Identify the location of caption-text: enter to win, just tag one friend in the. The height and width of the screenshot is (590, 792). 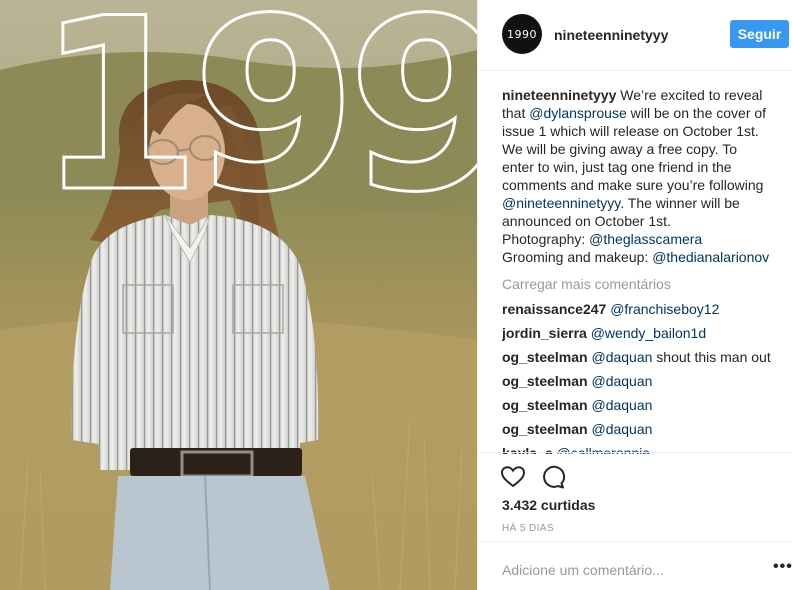
(617, 167).